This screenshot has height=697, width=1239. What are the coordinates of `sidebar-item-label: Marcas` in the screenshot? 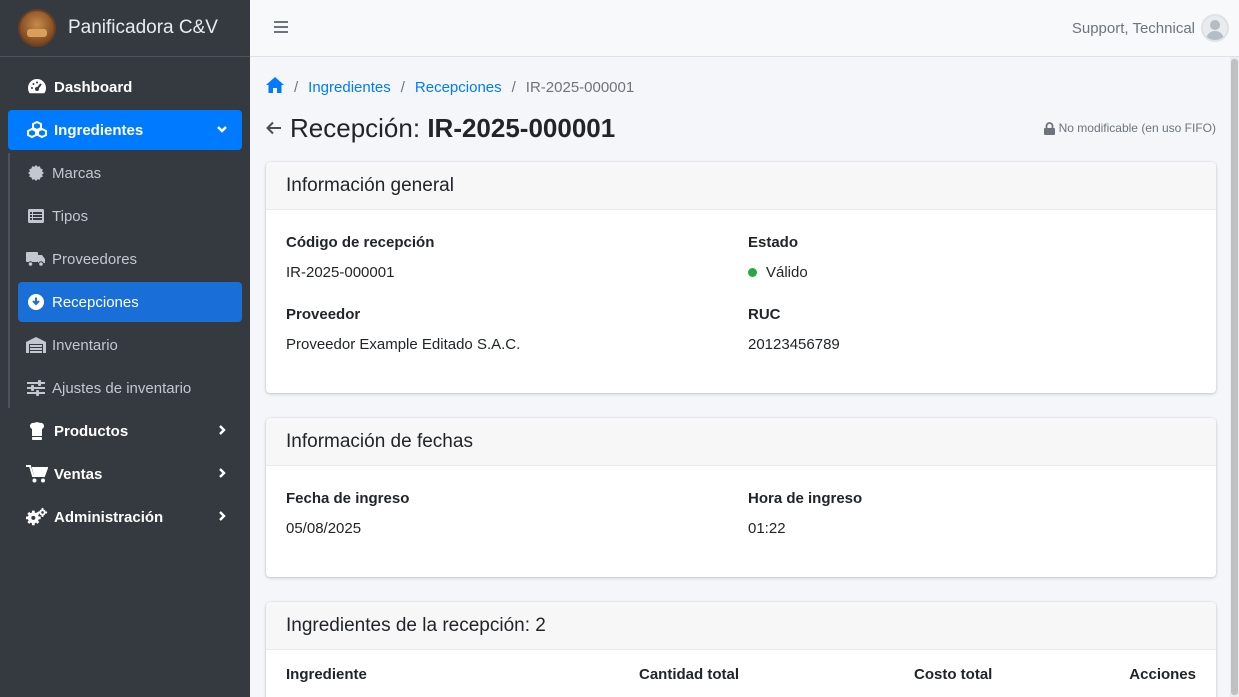 It's located at (77, 173).